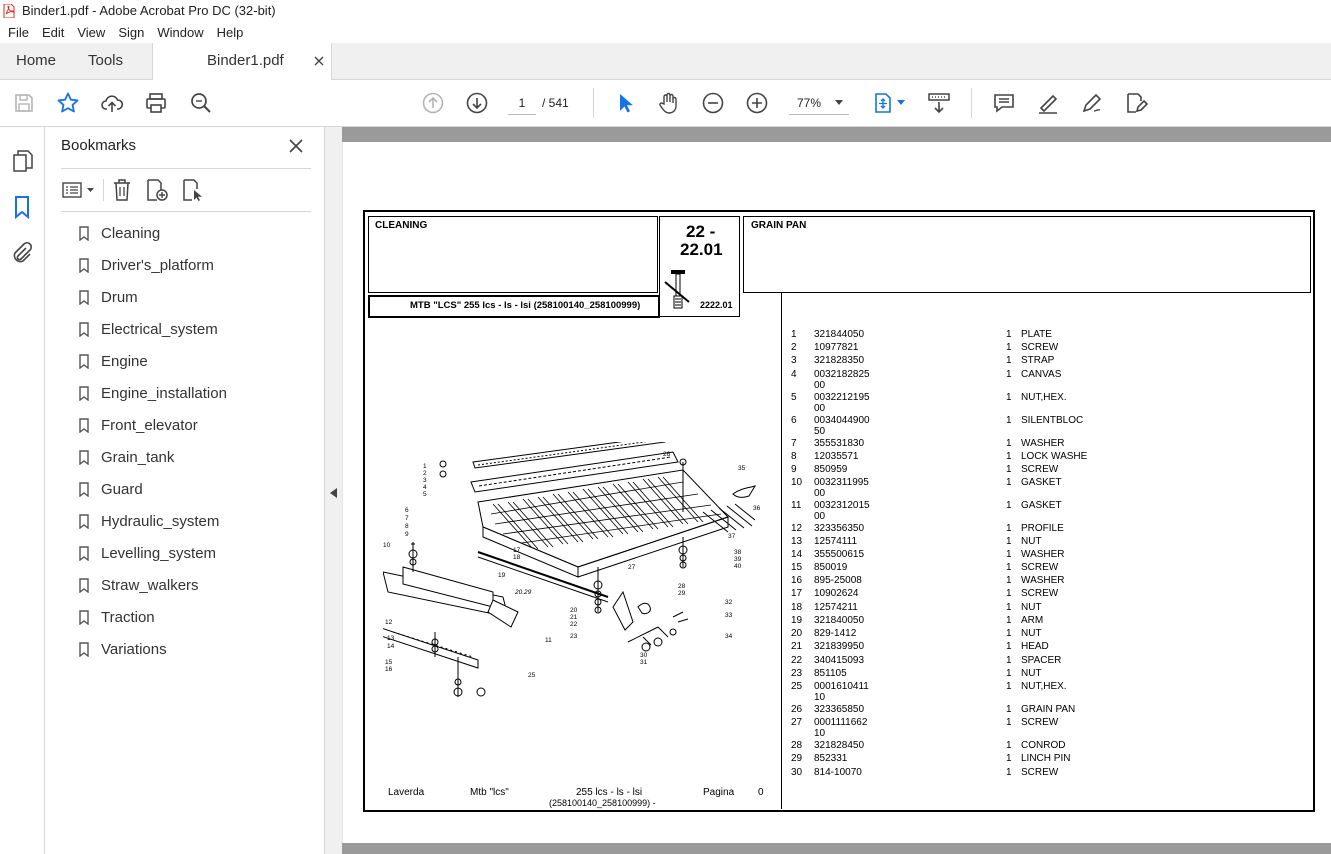 Image resolution: width=1331 pixels, height=854 pixels. What do you see at coordinates (105, 61) in the screenshot?
I see `tab-tools: Tools` at bounding box center [105, 61].